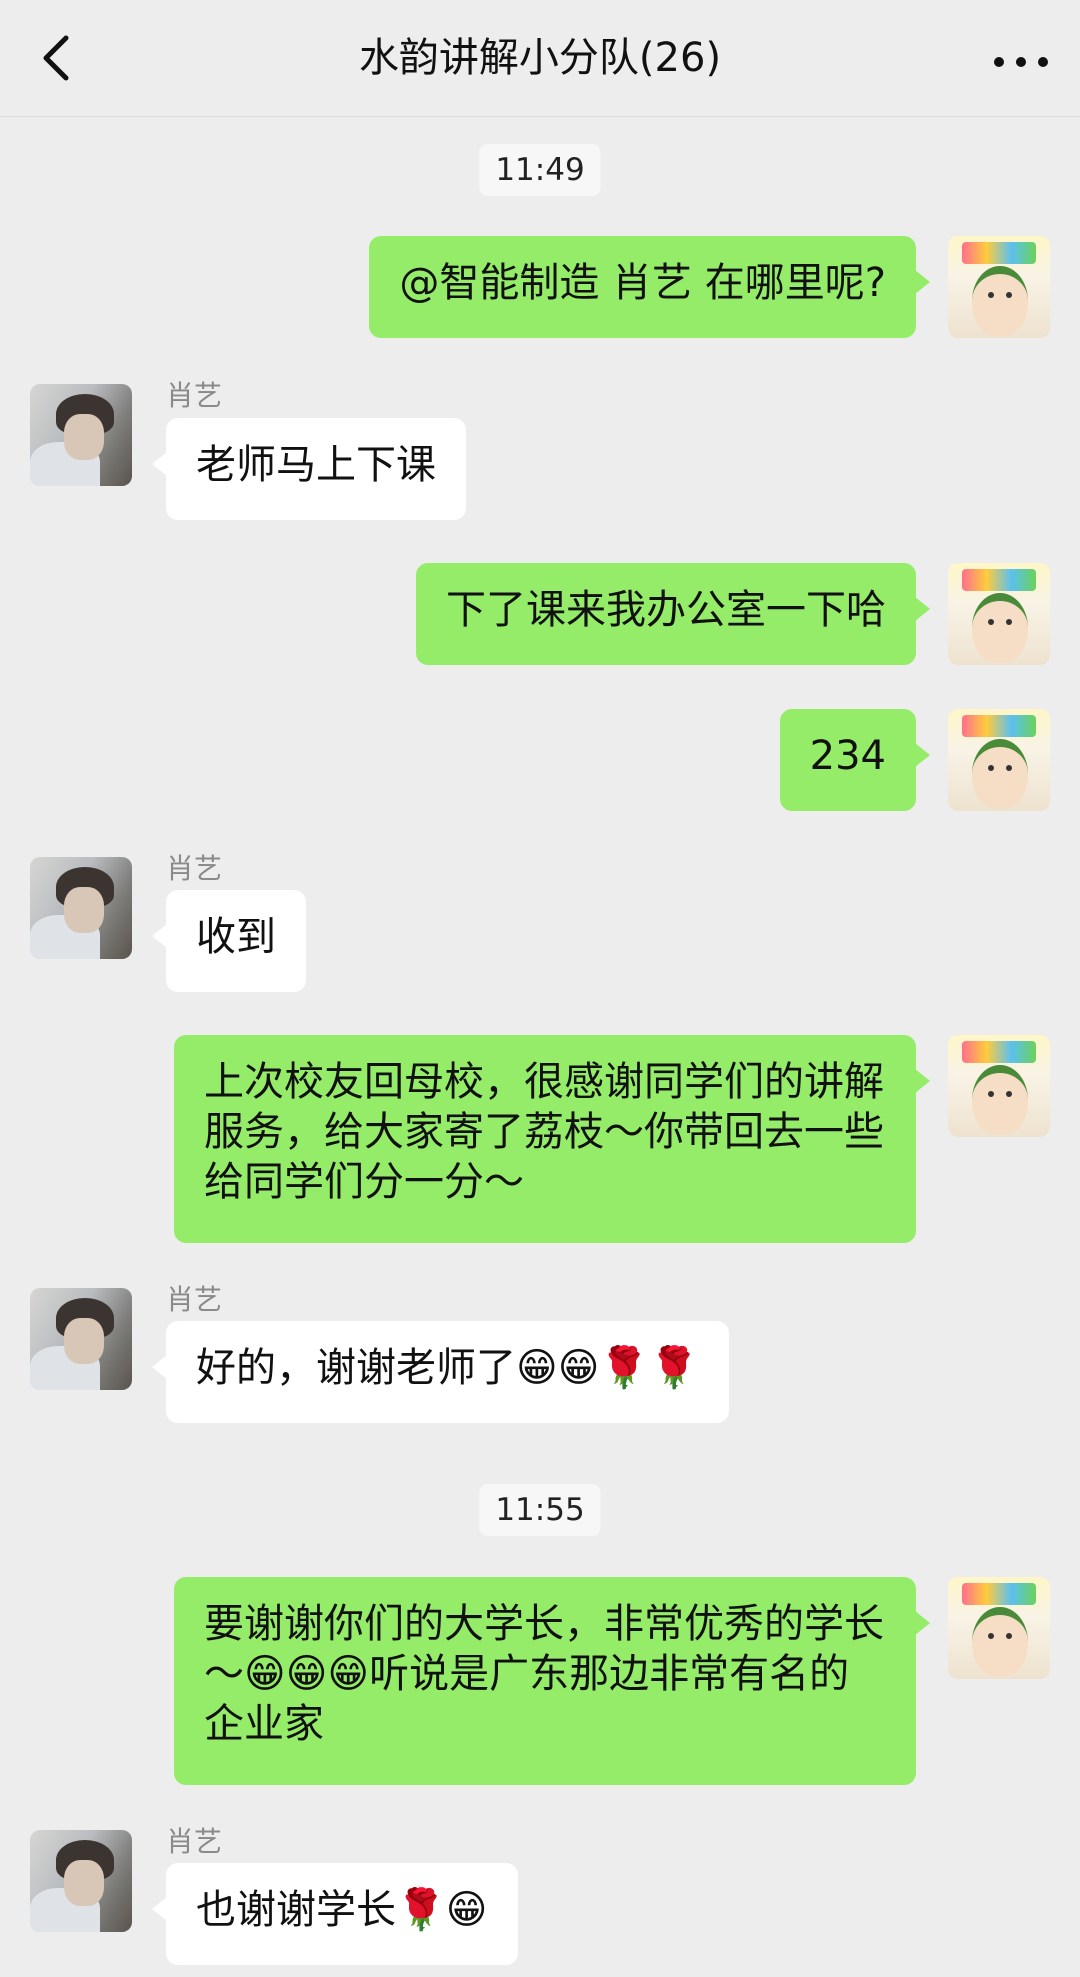 The image size is (1080, 1977). I want to click on message-bubble-self: 234, so click(855, 760).